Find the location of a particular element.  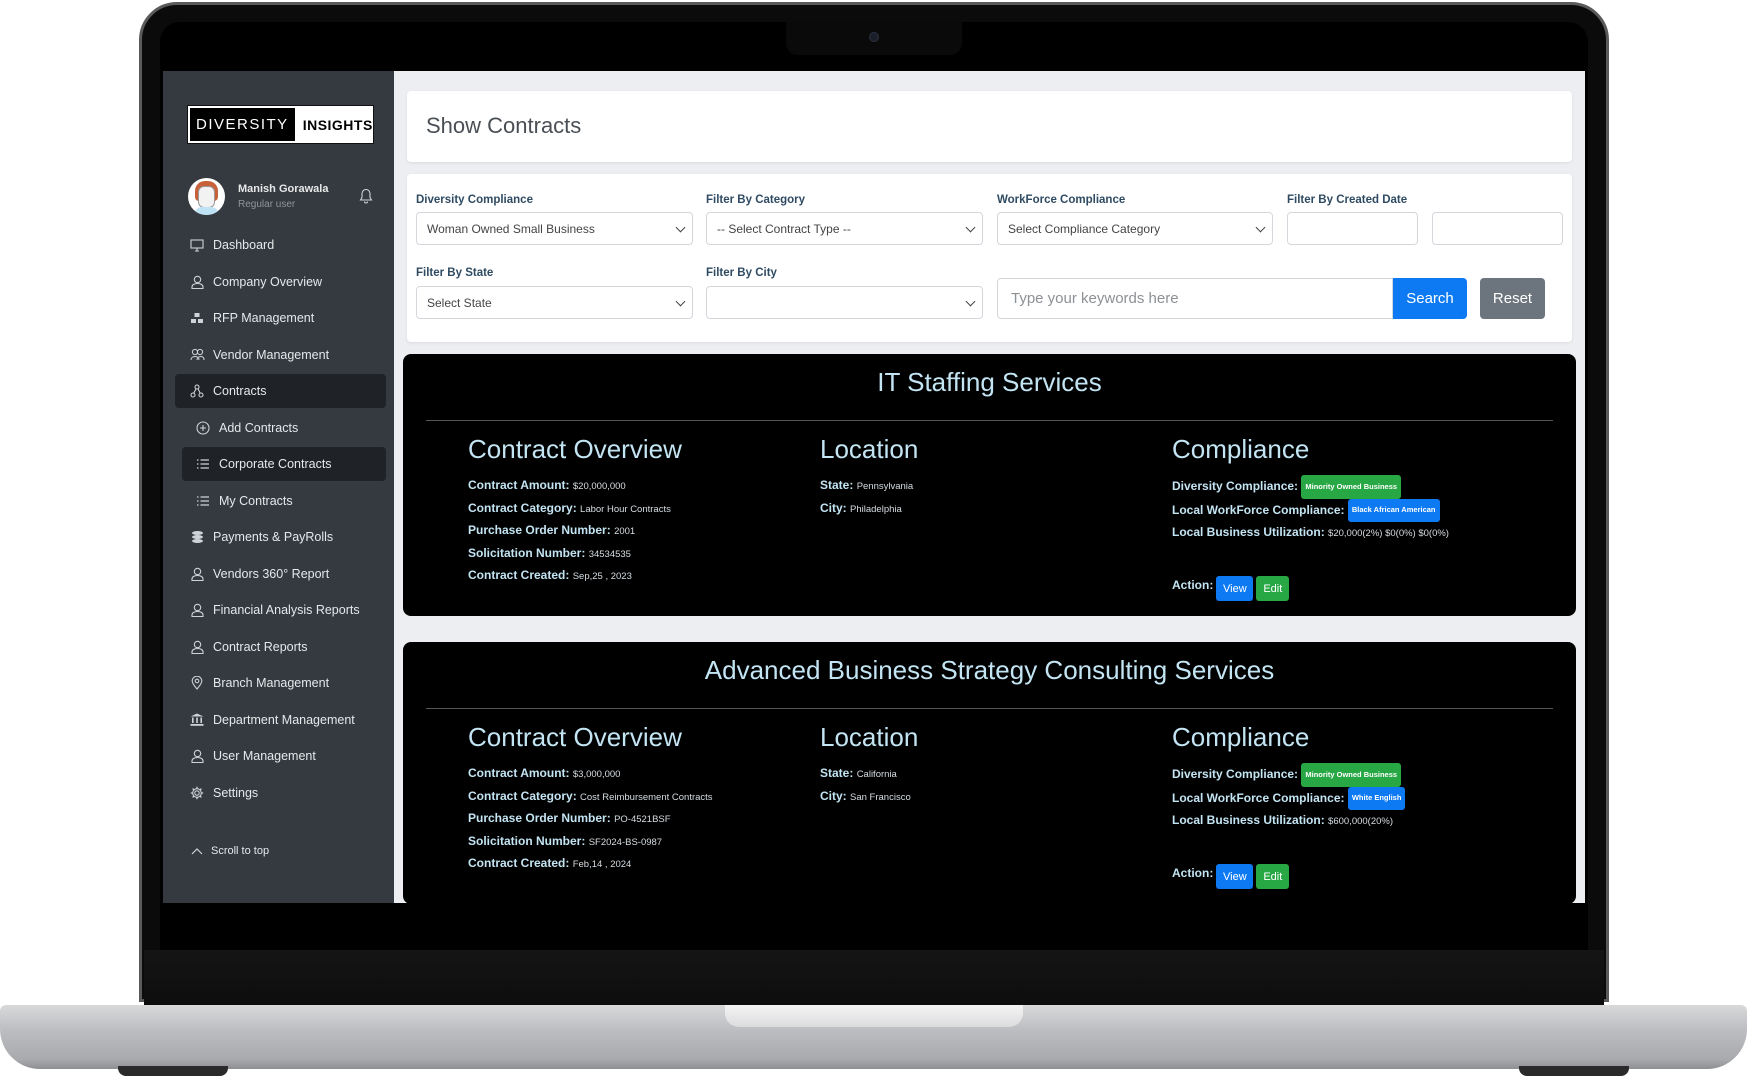

sidebar-item-my-contracts: My Contracts is located at coordinates (284, 501).